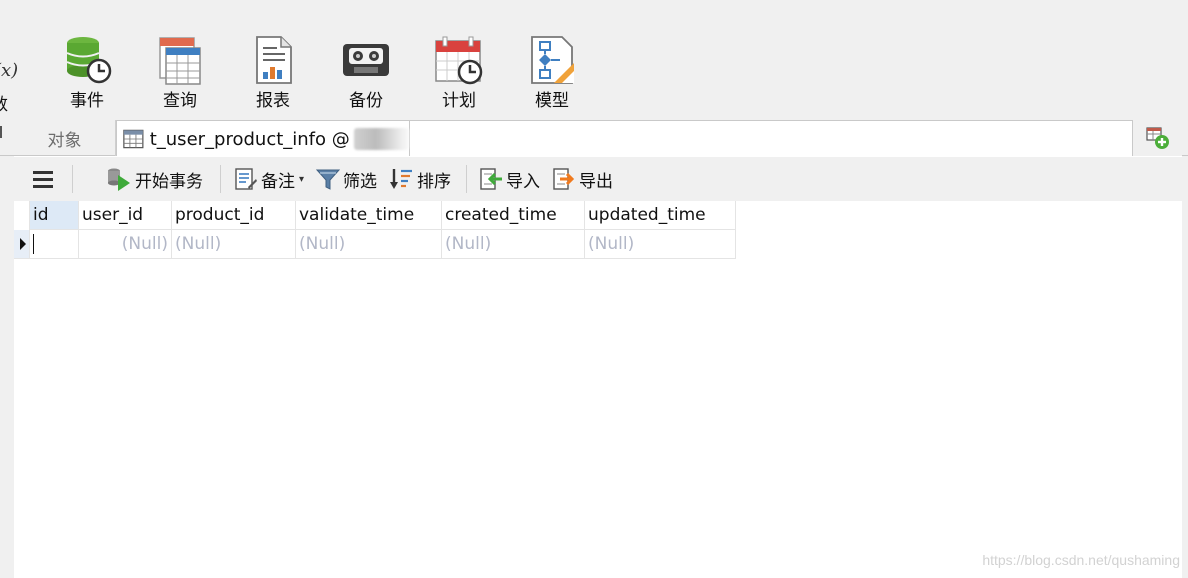 The width and height of the screenshot is (1188, 578). What do you see at coordinates (180, 101) in the screenshot?
I see `ribbon-query-label: 查询` at bounding box center [180, 101].